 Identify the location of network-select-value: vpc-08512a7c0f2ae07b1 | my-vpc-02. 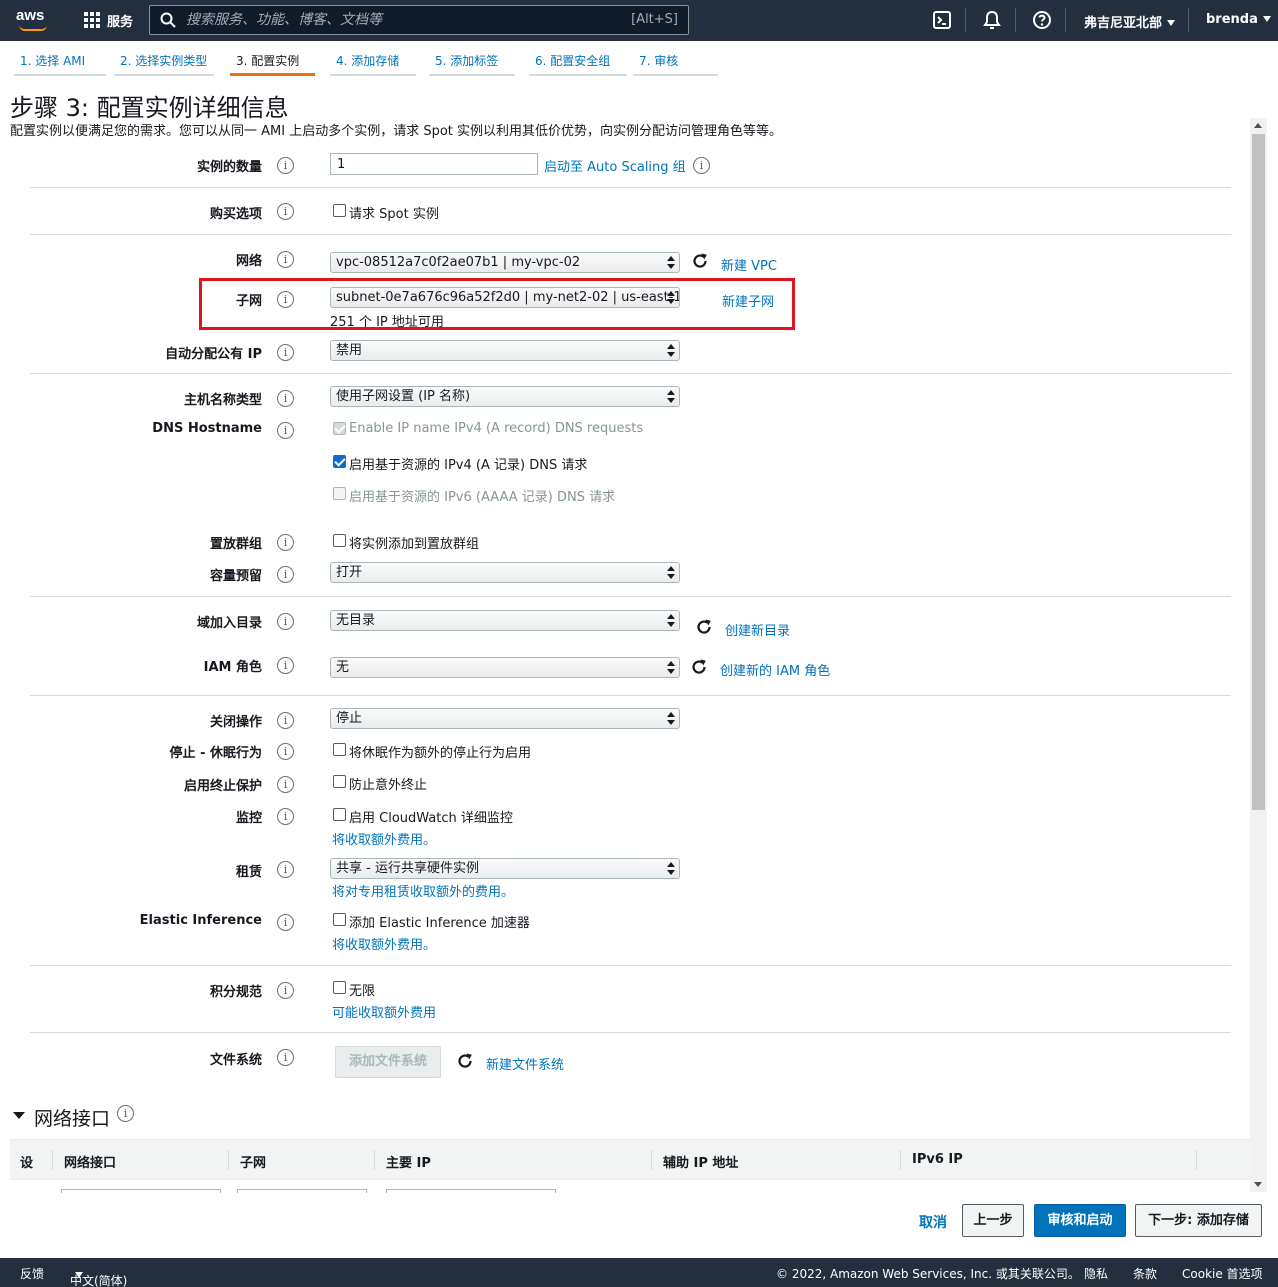
(458, 262).